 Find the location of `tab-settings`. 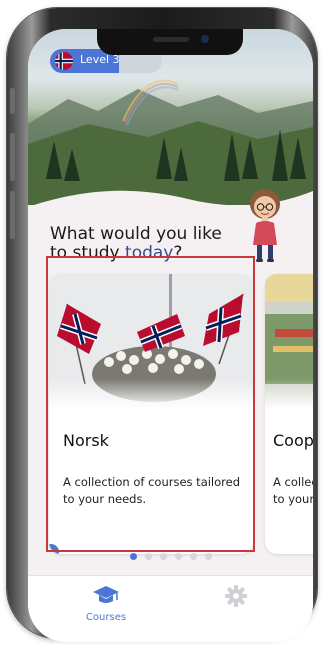

tab-settings is located at coordinates (236, 598).